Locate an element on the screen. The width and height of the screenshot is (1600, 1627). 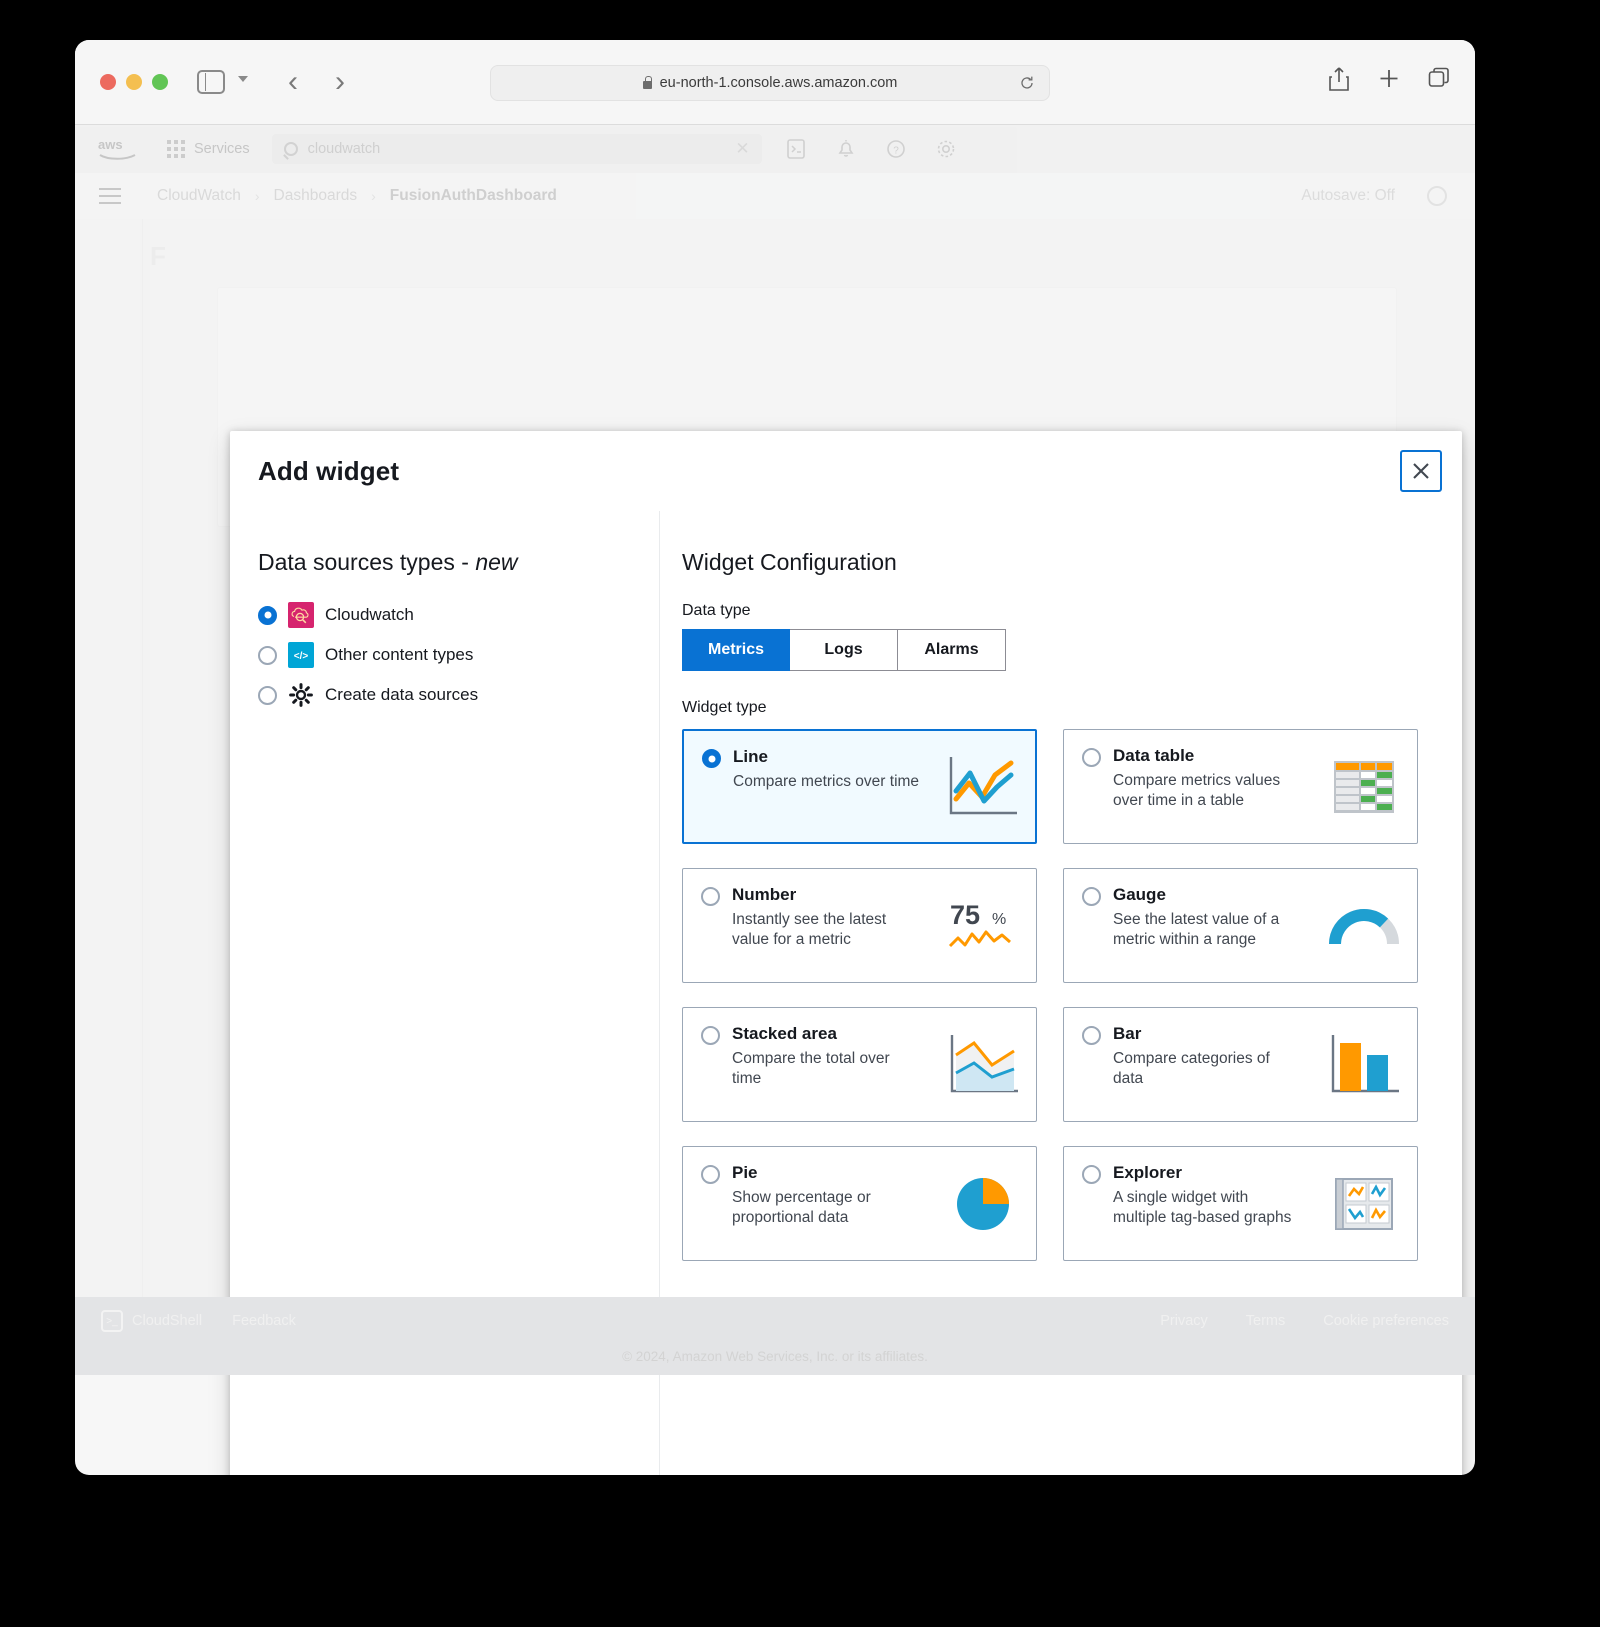
number-icon: 75 % is located at coordinates (979, 923).